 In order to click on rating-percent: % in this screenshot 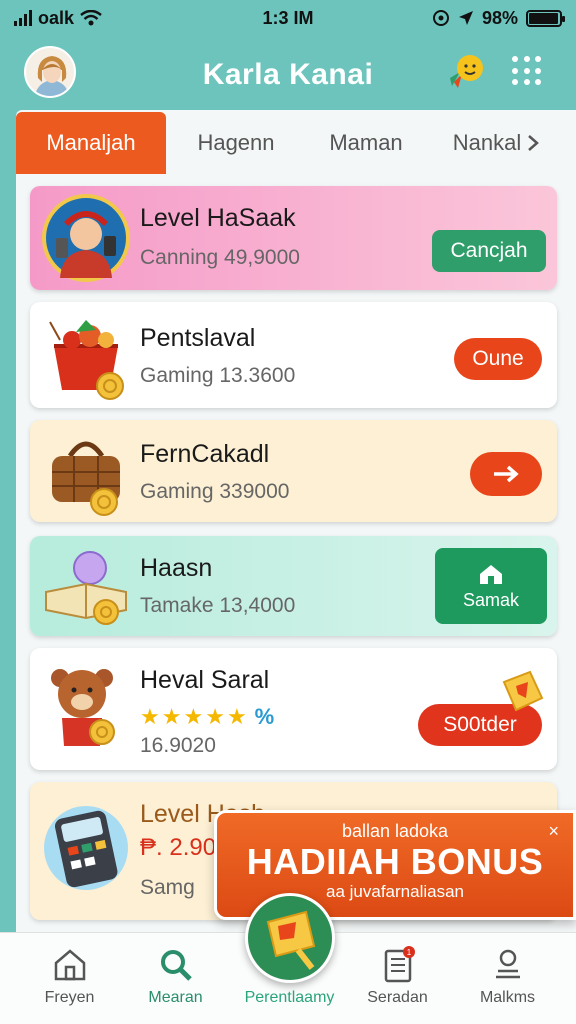, I will do `click(264, 716)`.